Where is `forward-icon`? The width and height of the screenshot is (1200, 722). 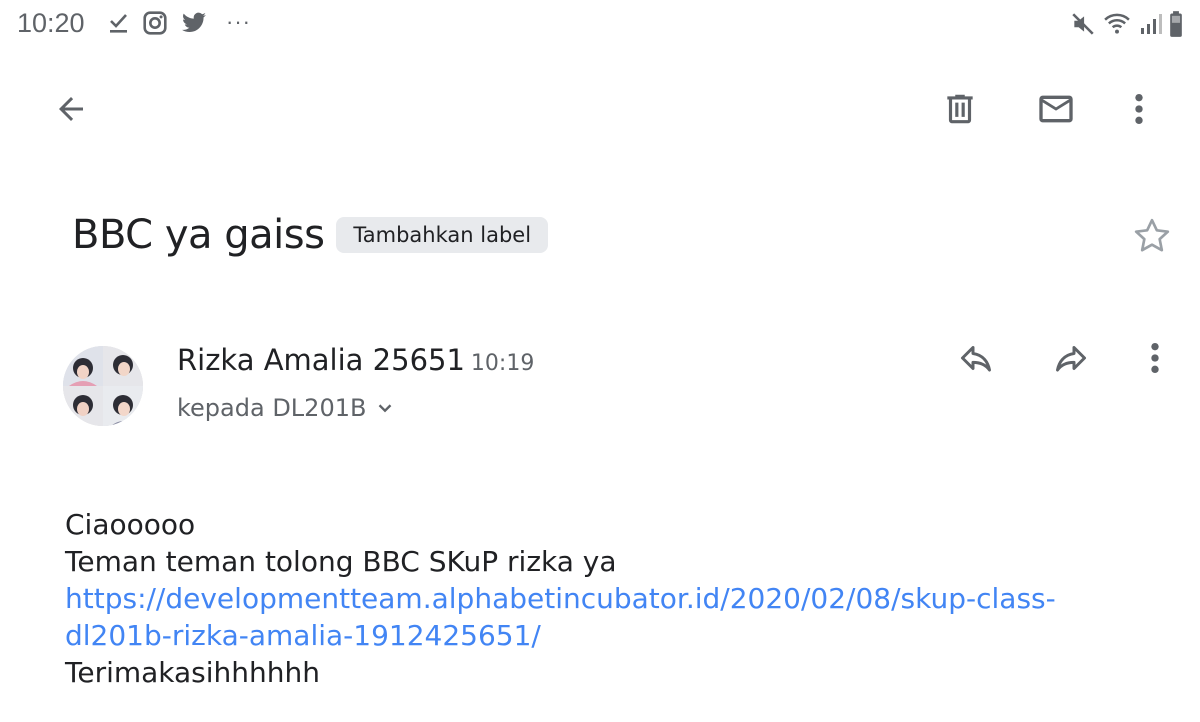 forward-icon is located at coordinates (1071, 360).